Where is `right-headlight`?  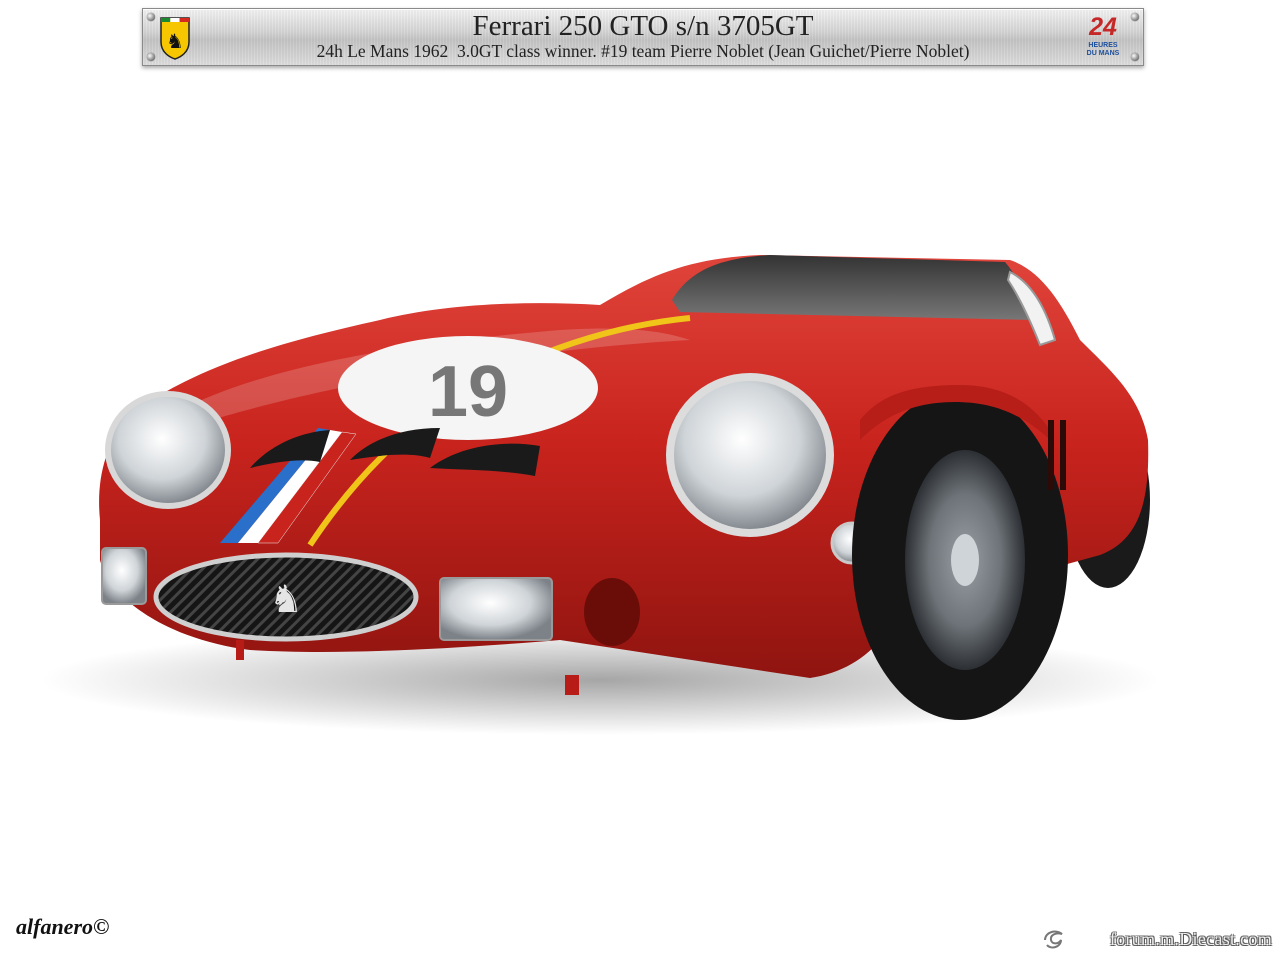 right-headlight is located at coordinates (750, 455).